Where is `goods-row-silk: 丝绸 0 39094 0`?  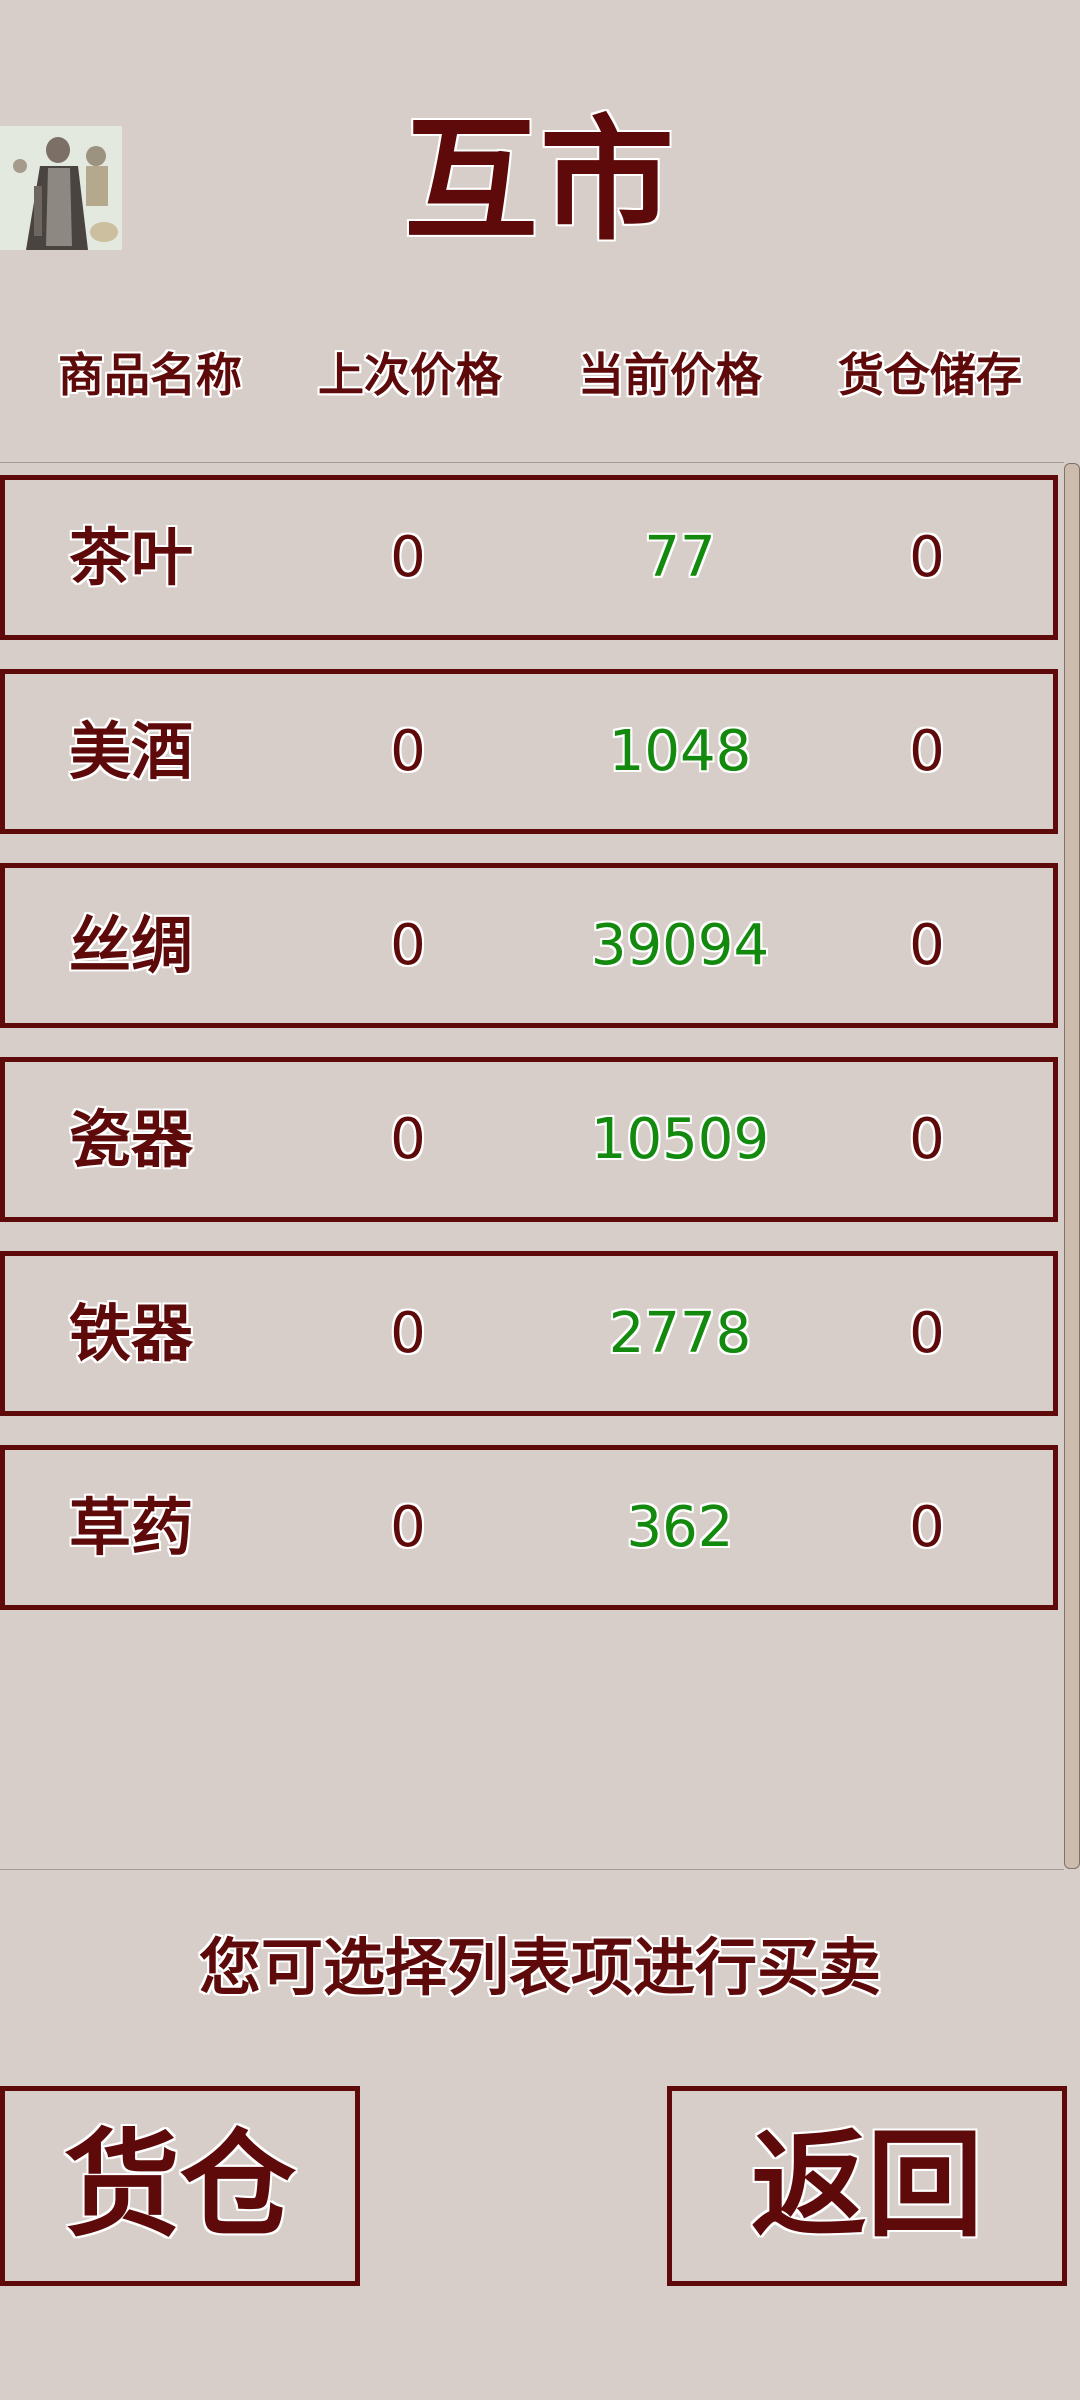 goods-row-silk: 丝绸 0 39094 0 is located at coordinates (529, 945).